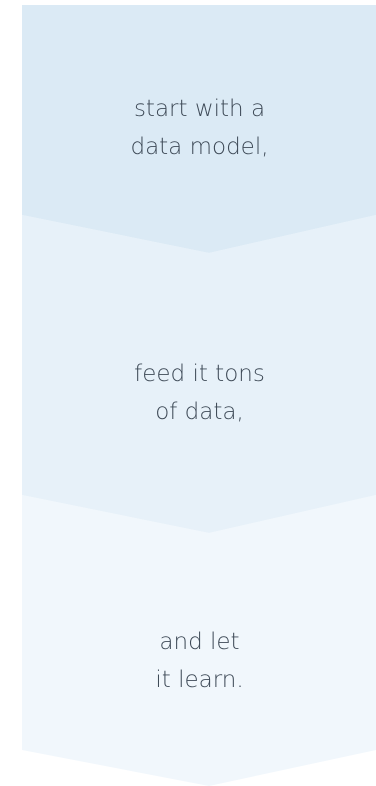 The width and height of the screenshot is (376, 786). What do you see at coordinates (199, 680) in the screenshot?
I see `step-3-line-2: it learn.` at bounding box center [199, 680].